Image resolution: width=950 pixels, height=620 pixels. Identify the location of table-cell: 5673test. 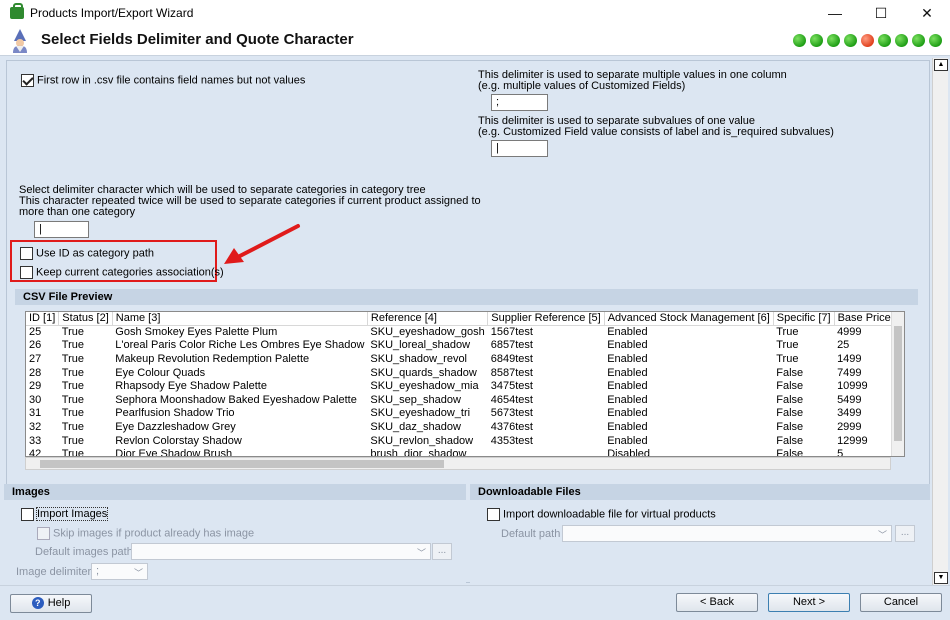
(511, 413).